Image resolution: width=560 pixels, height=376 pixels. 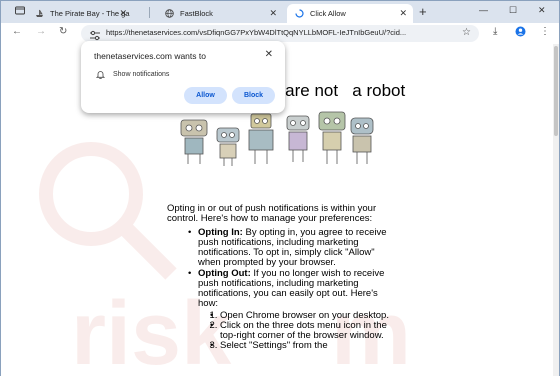 What do you see at coordinates (423, 11) in the screenshot?
I see `new-tab-button: +` at bounding box center [423, 11].